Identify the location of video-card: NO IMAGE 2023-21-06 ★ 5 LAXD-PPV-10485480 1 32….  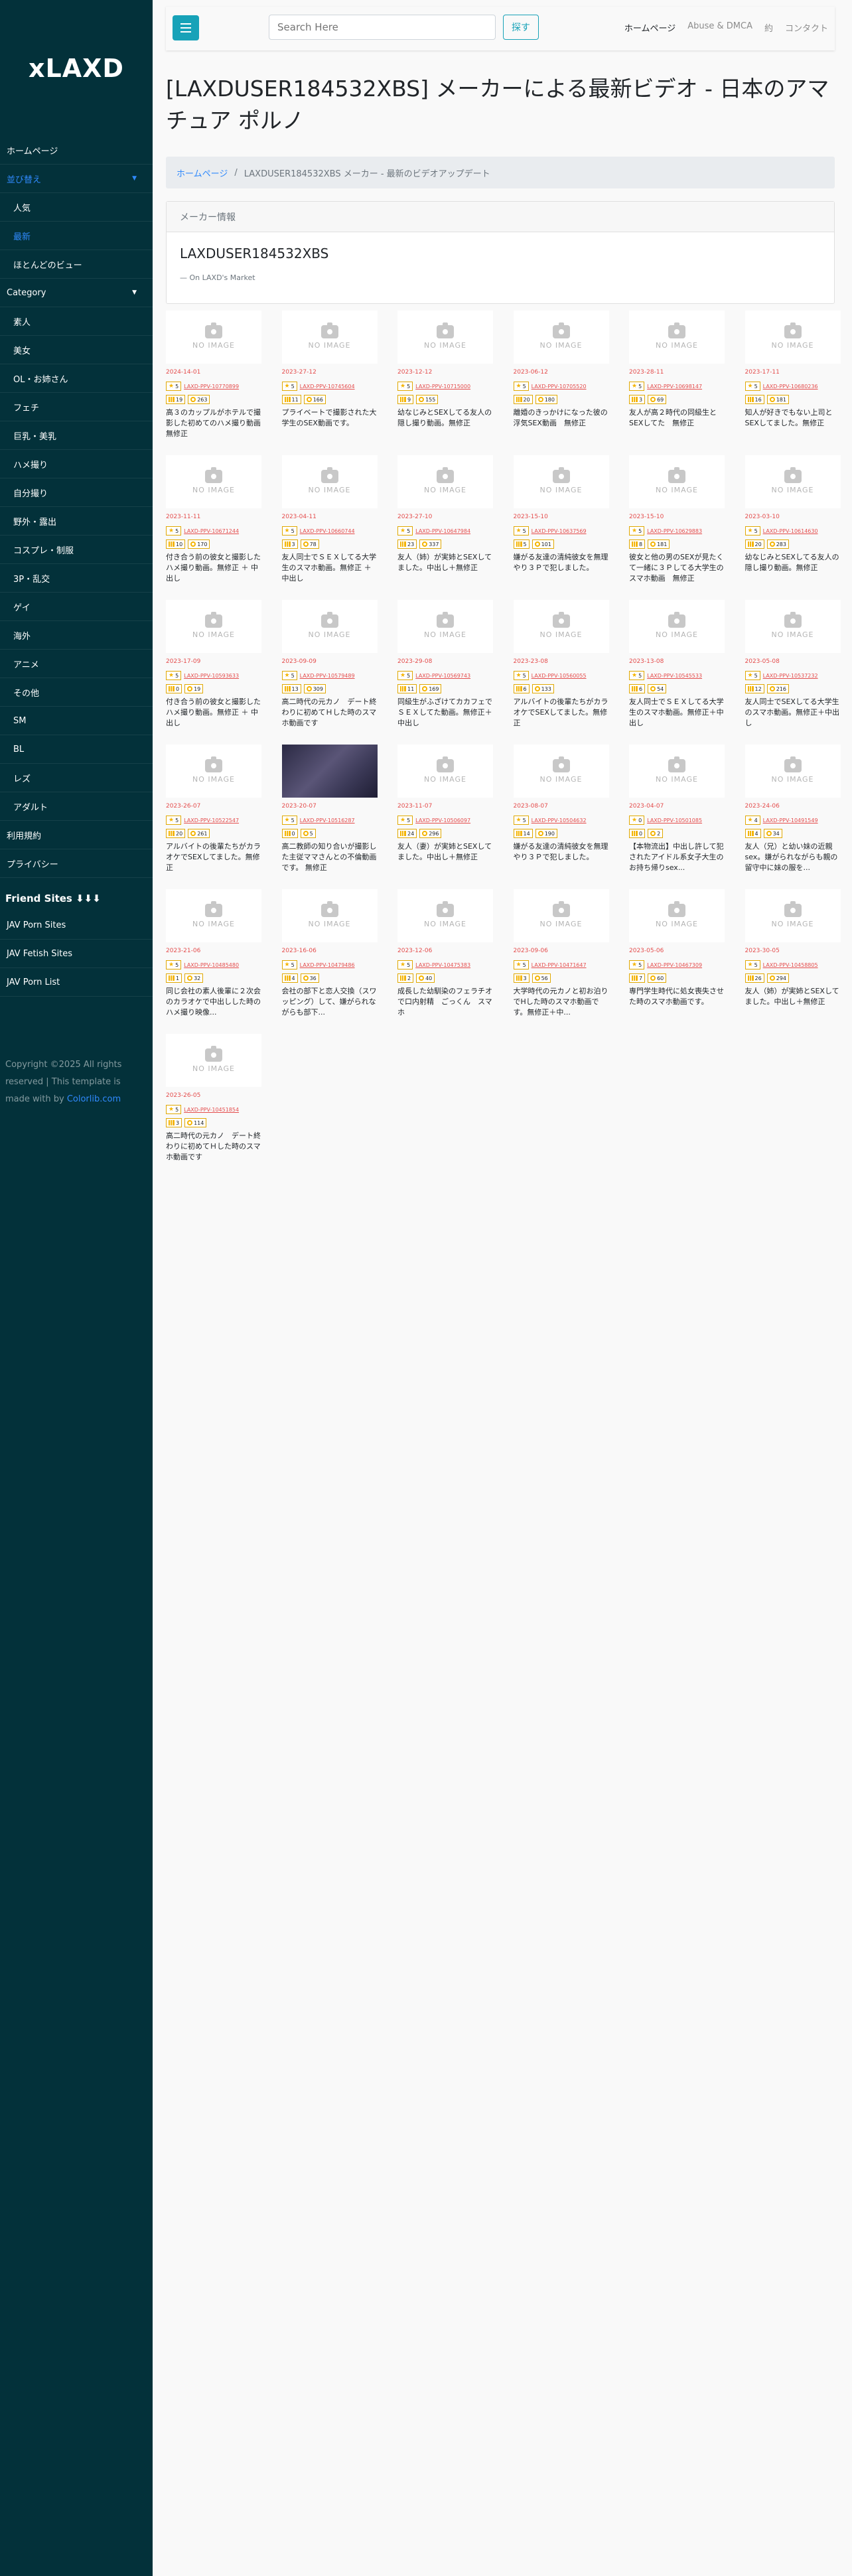
(213, 954).